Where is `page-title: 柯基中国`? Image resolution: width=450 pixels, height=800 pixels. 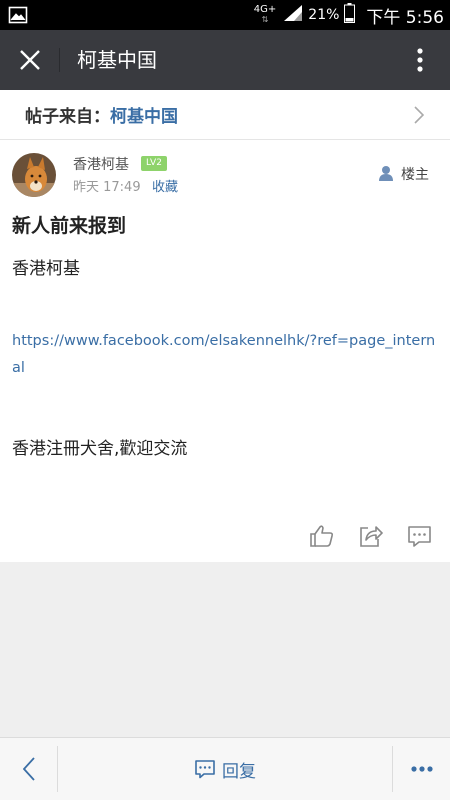
page-title: 柯基中国 is located at coordinates (117, 60).